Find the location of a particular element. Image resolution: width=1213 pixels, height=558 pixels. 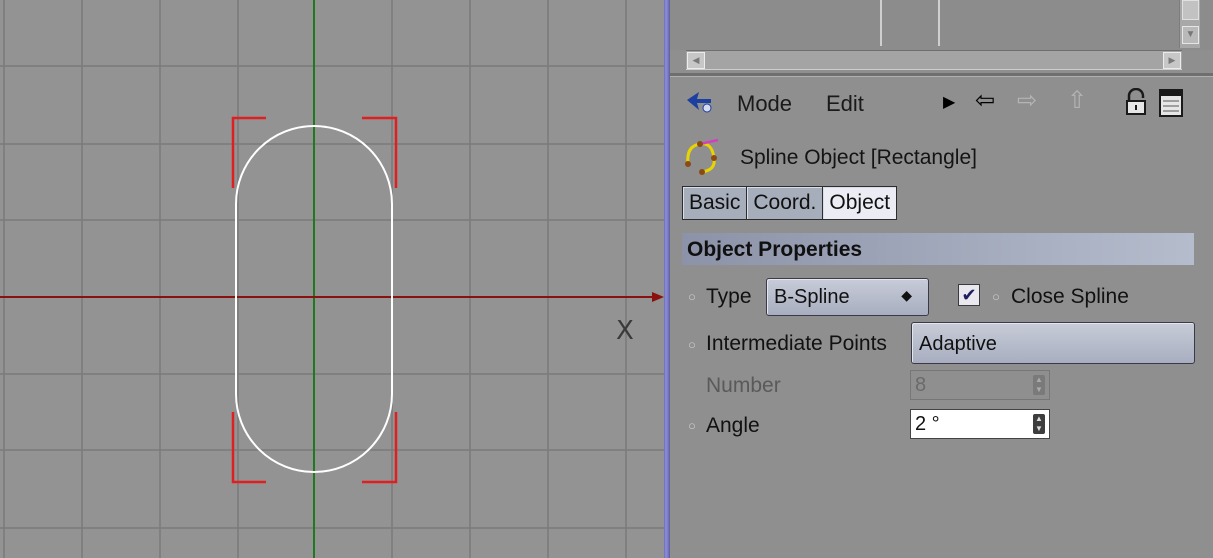

section-header: Object Properties is located at coordinates (938, 249).